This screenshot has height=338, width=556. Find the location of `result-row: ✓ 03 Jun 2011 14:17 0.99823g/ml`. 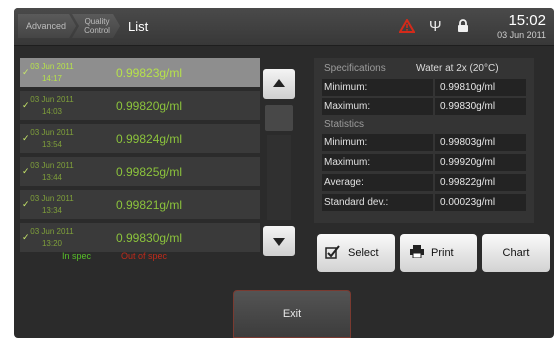

result-row: ✓ 03 Jun 2011 14:17 0.99823g/ml is located at coordinates (140, 73).